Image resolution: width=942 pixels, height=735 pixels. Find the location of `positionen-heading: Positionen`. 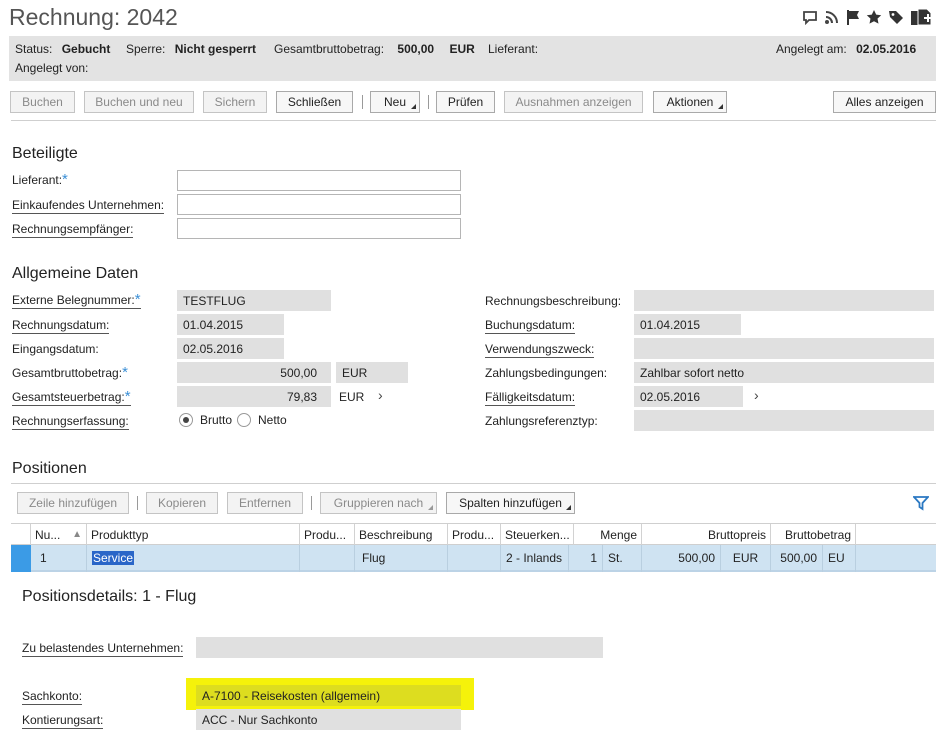

positionen-heading: Positionen is located at coordinates (49, 468).